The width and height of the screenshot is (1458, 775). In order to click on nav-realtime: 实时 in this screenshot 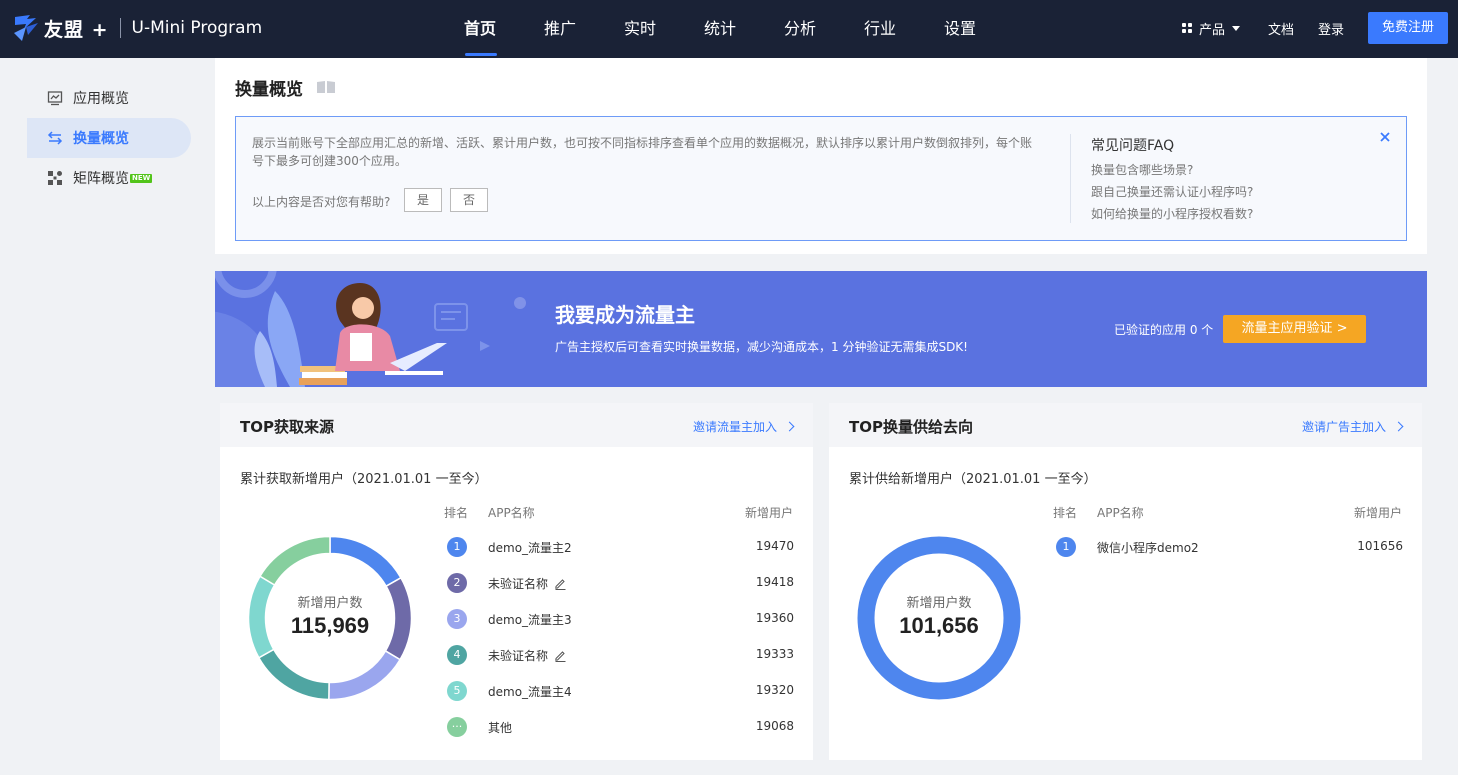, I will do `click(640, 29)`.